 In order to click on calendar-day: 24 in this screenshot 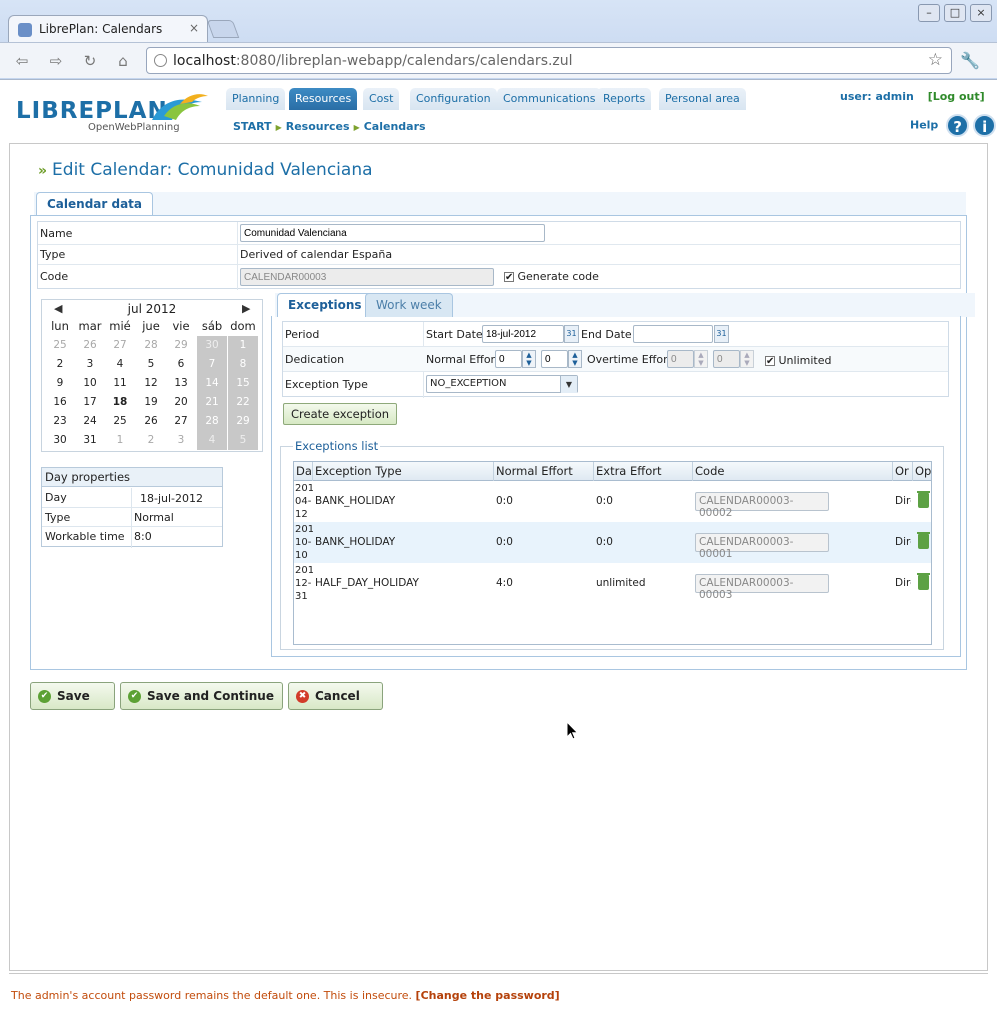, I will do `click(90, 421)`.